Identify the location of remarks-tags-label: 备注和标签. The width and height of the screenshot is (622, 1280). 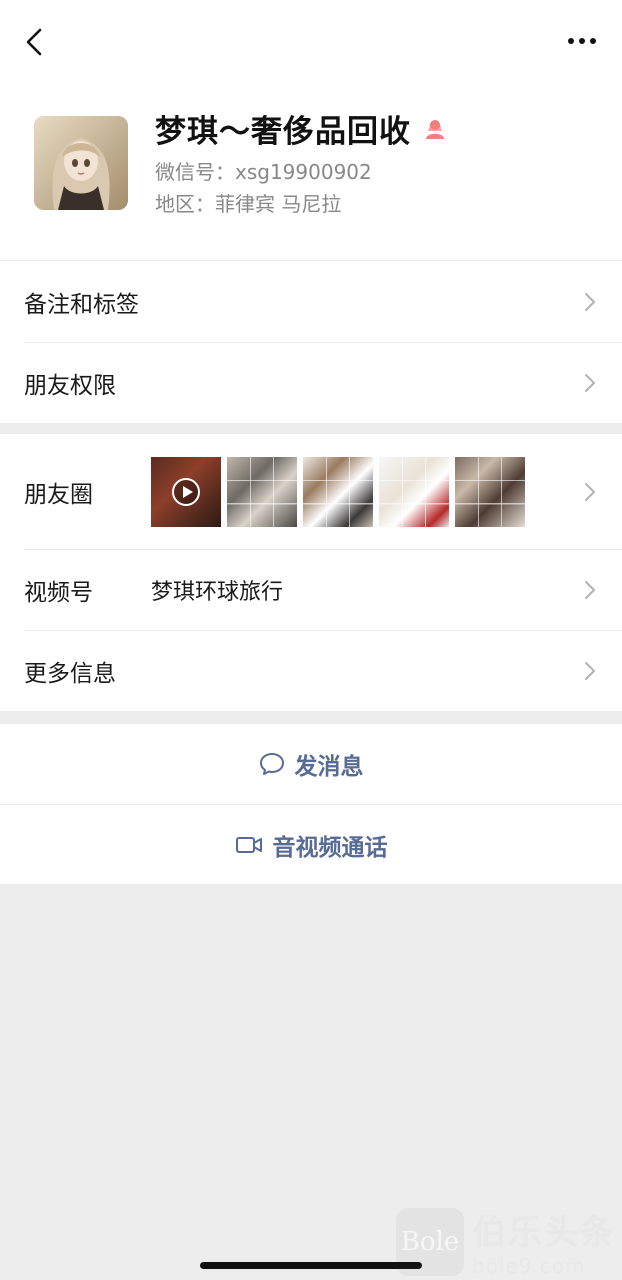
(81, 304).